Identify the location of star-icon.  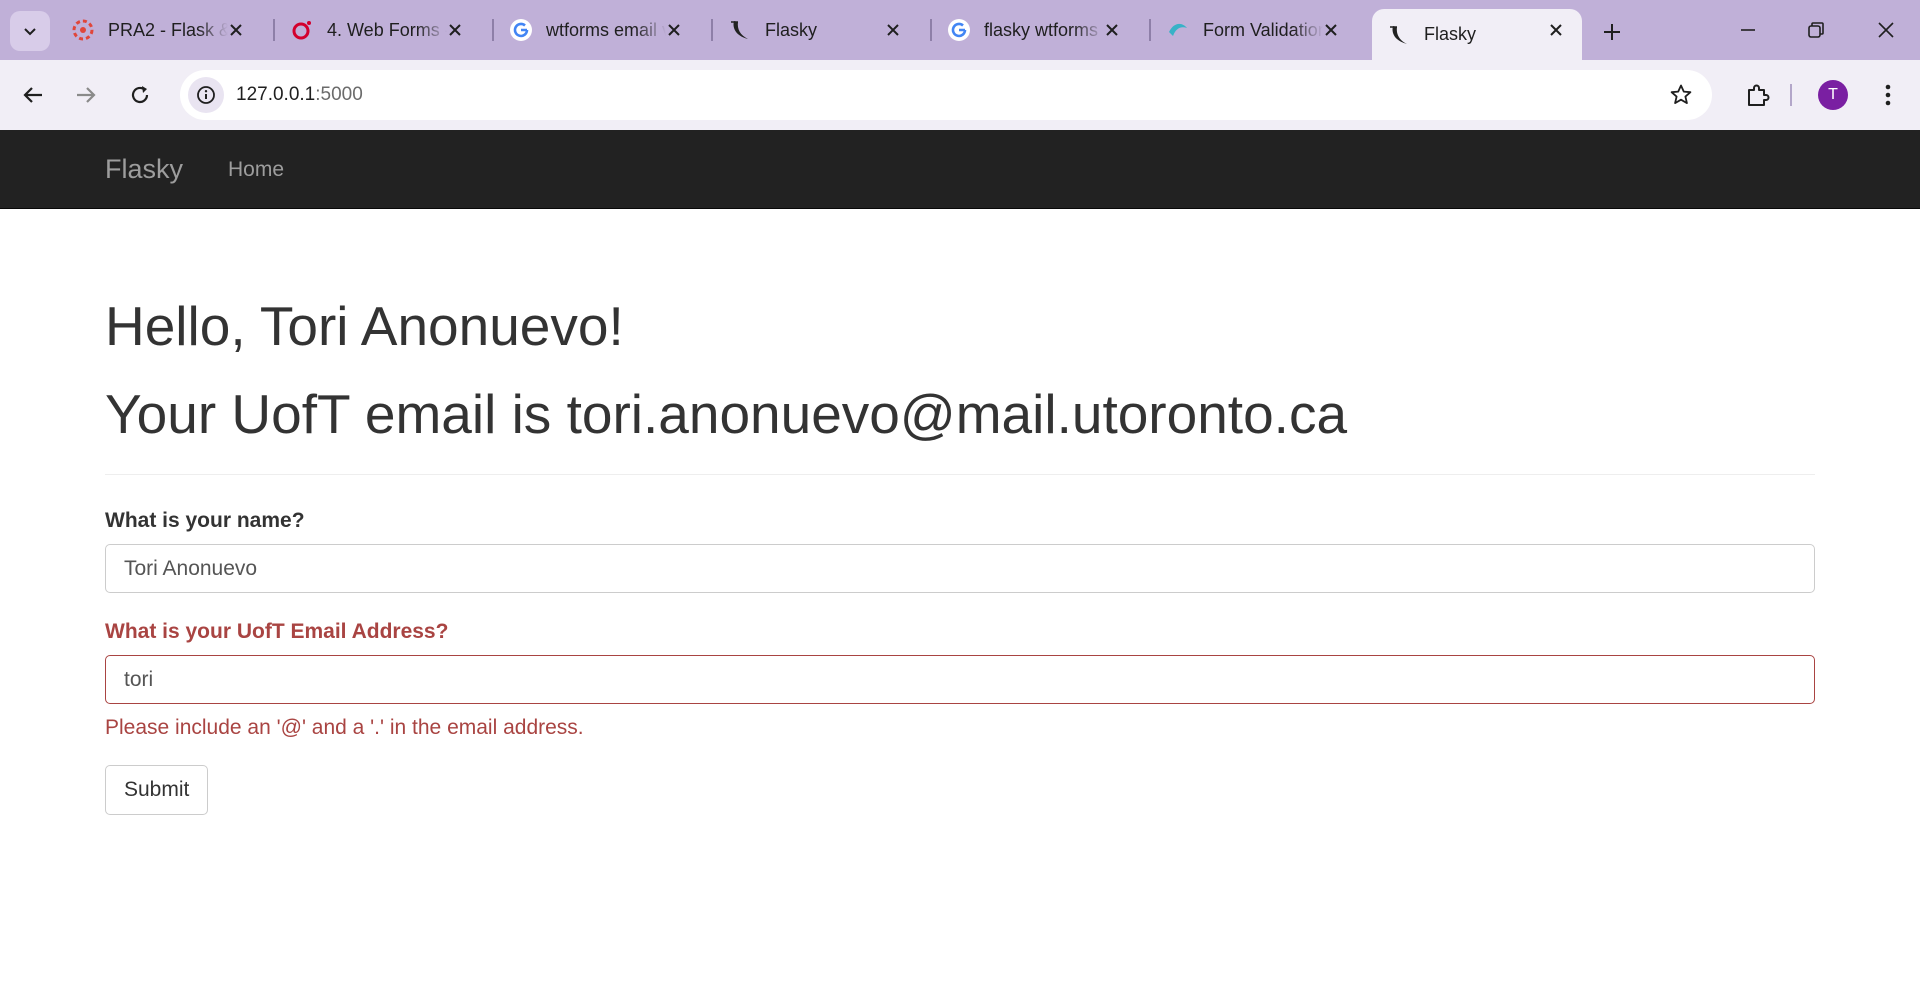
(1681, 94).